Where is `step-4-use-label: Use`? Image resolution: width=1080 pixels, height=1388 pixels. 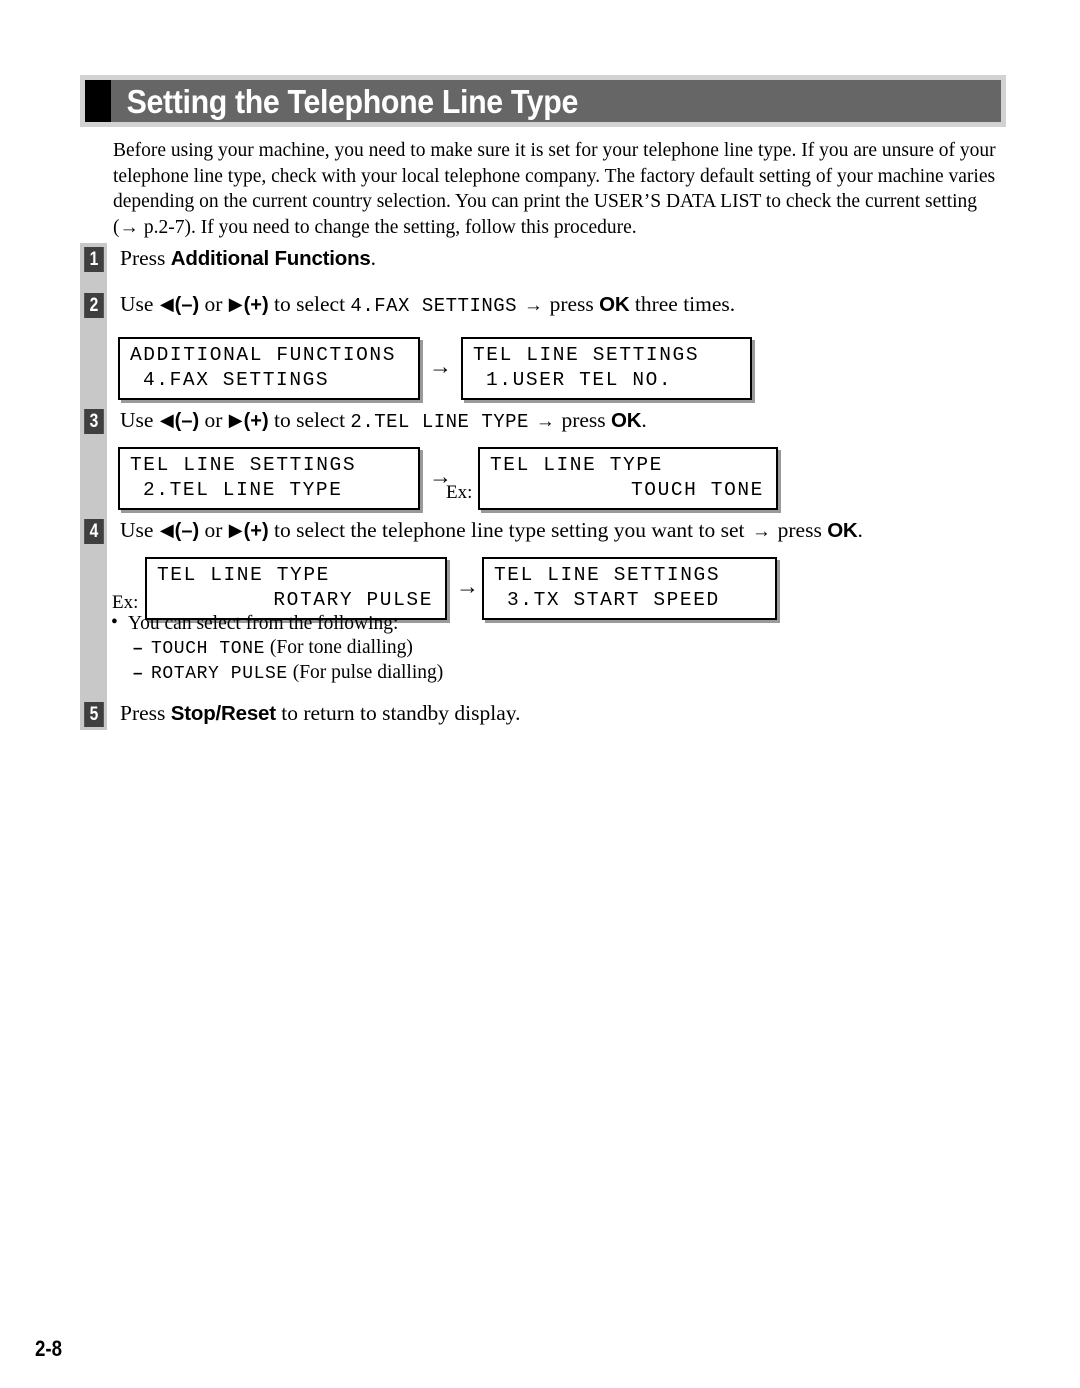 step-4-use-label: Use is located at coordinates (139, 530).